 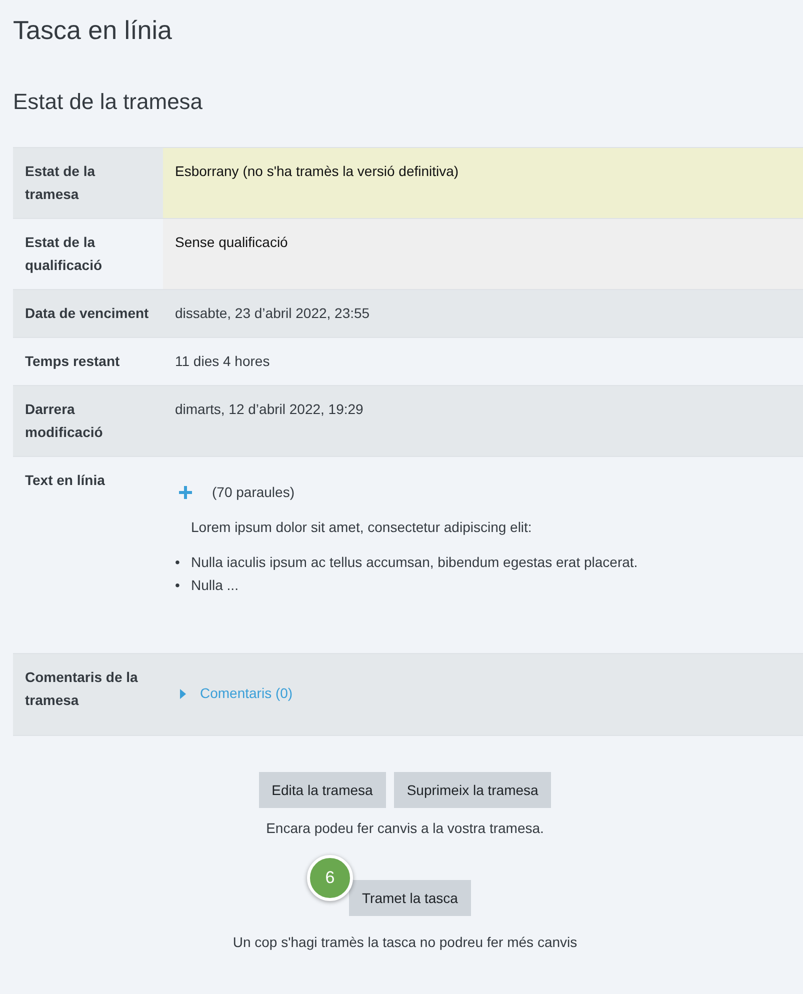 What do you see at coordinates (272, 313) in the screenshot?
I see `row-value: dissabte, 23 d’abril 2022, 23:55` at bounding box center [272, 313].